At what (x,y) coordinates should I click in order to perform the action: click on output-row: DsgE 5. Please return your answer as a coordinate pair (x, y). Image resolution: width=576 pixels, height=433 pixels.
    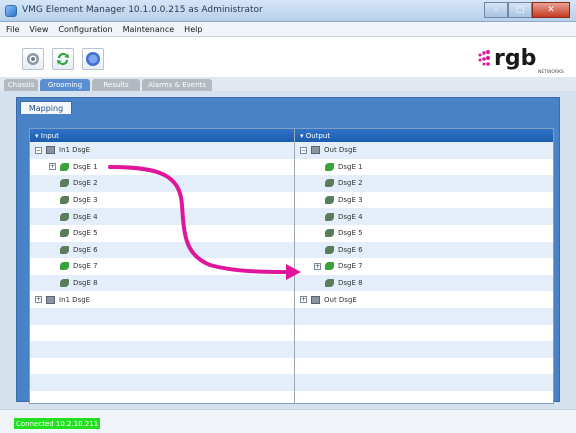
    Looking at the image, I should click on (424, 233).